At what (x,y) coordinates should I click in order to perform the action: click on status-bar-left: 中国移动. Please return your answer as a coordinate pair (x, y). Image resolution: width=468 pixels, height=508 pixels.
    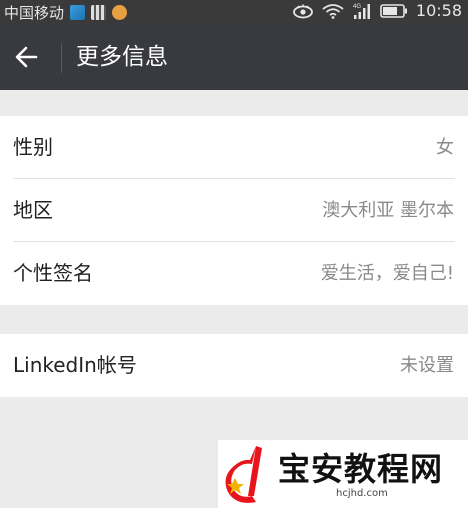
    Looking at the image, I should click on (68, 12).